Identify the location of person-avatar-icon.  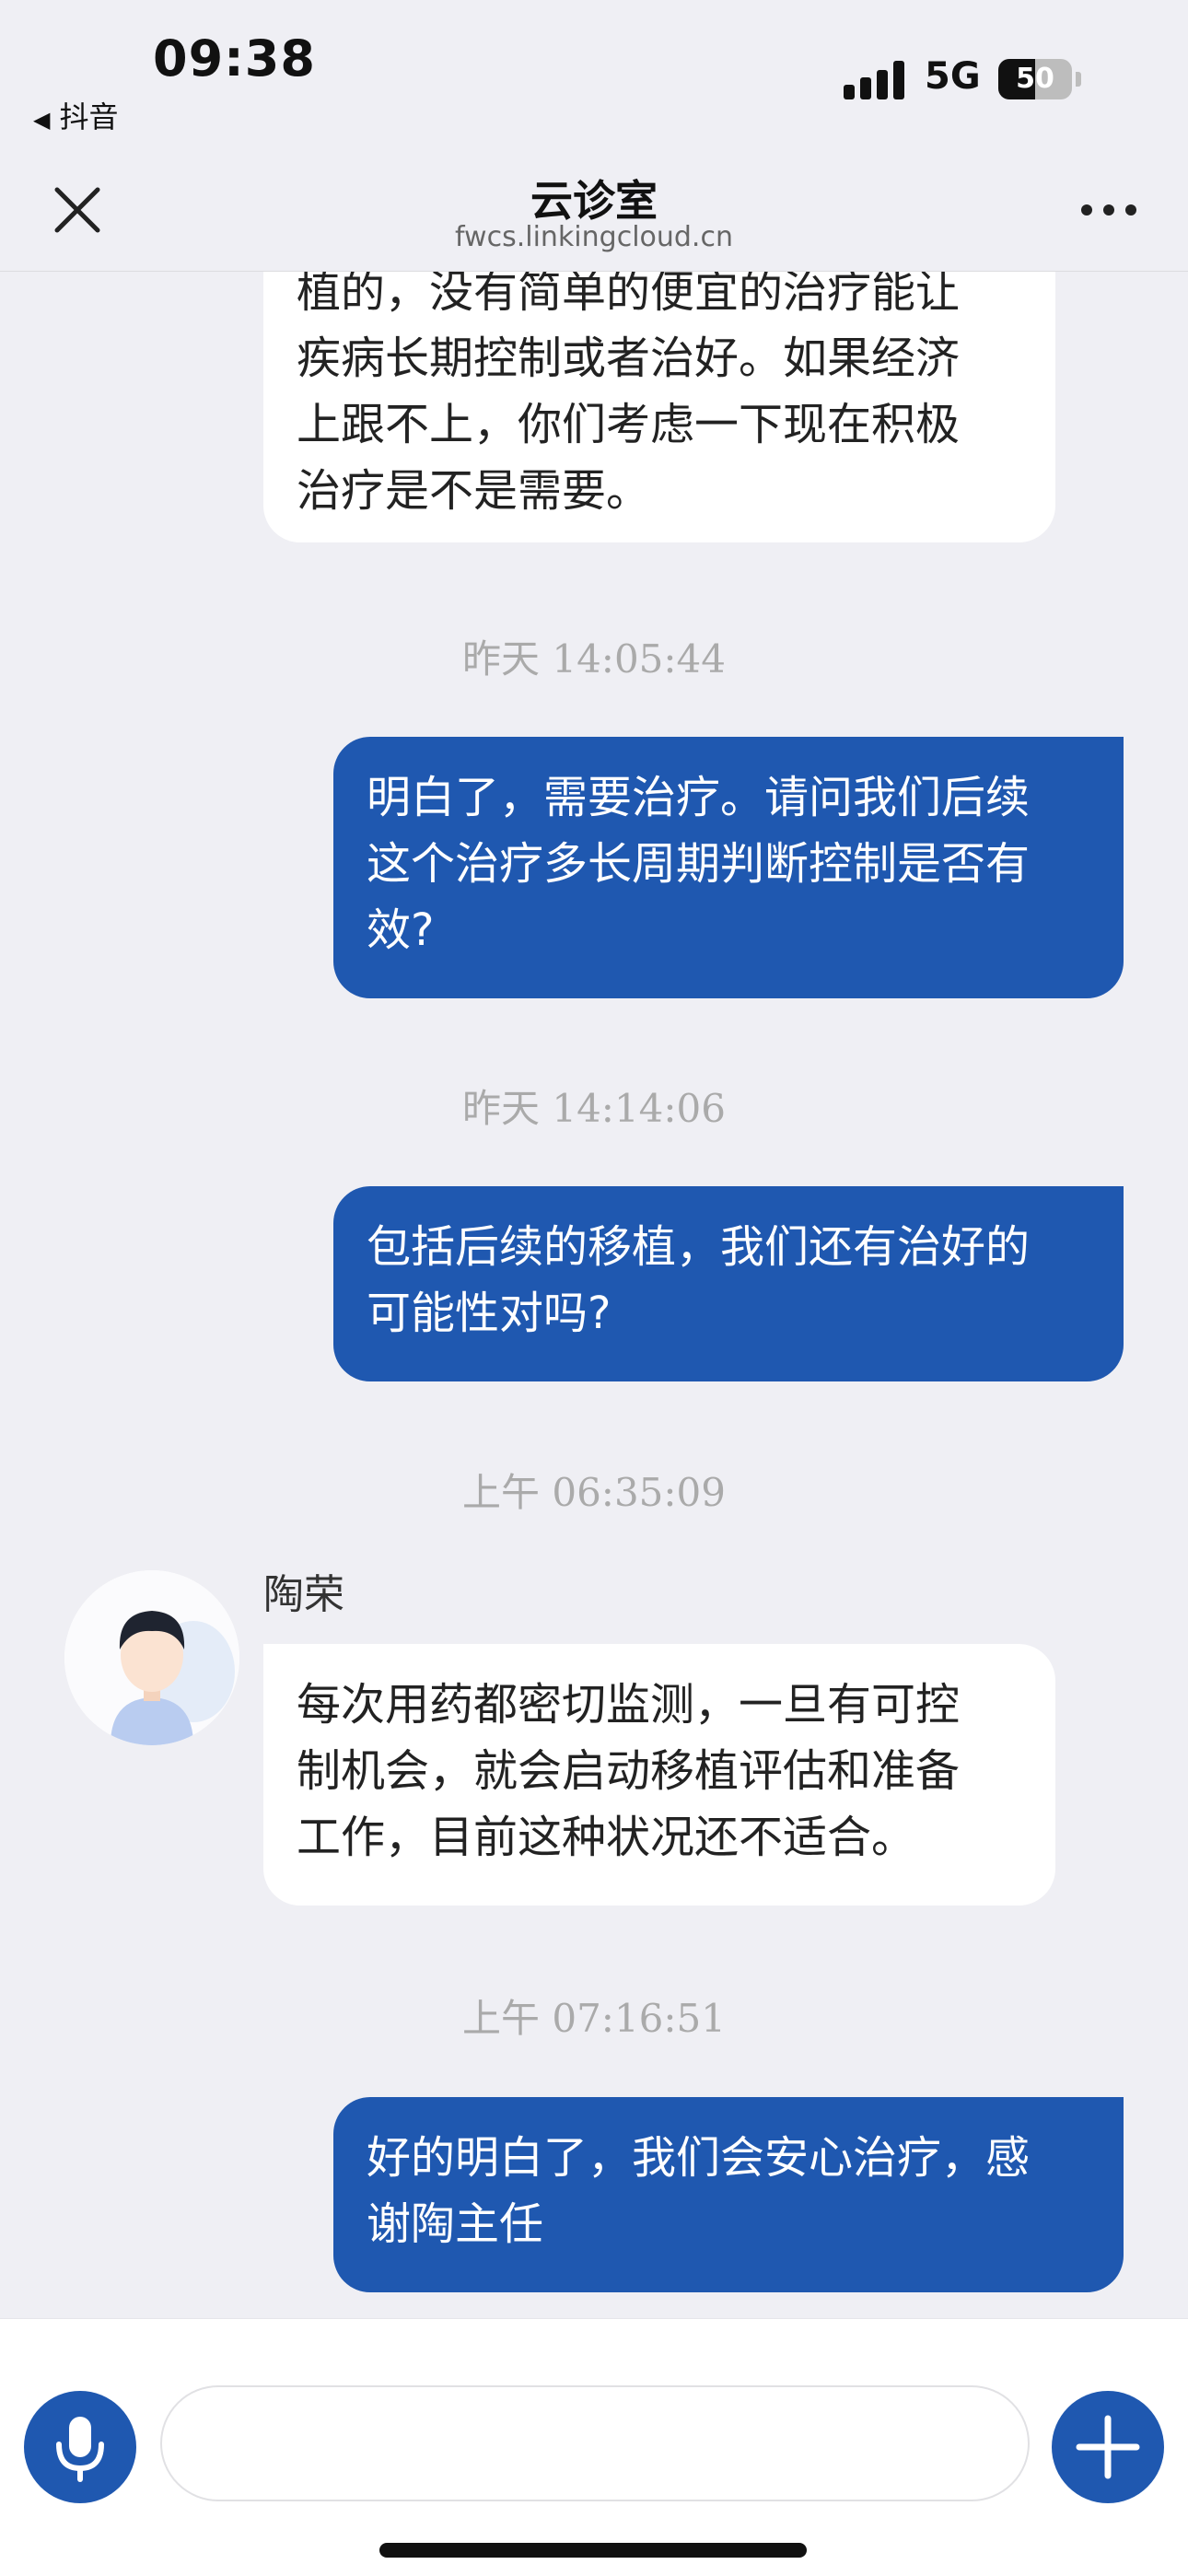
(151, 1657).